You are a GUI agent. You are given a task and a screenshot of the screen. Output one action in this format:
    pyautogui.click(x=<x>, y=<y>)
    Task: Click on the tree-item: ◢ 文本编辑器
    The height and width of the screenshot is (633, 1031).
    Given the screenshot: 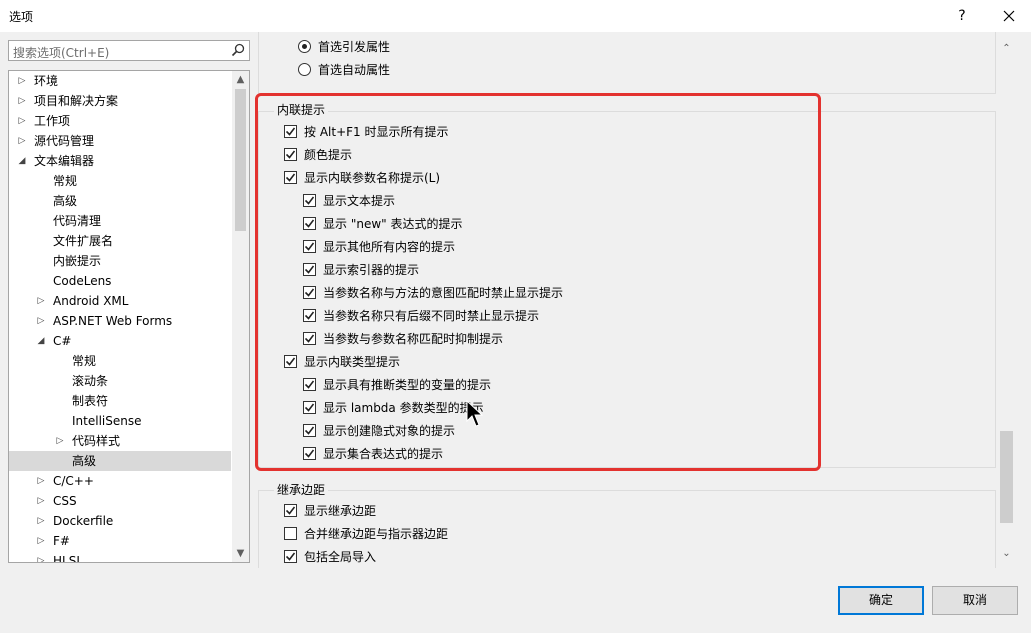 What is the action you would take?
    pyautogui.click(x=120, y=161)
    